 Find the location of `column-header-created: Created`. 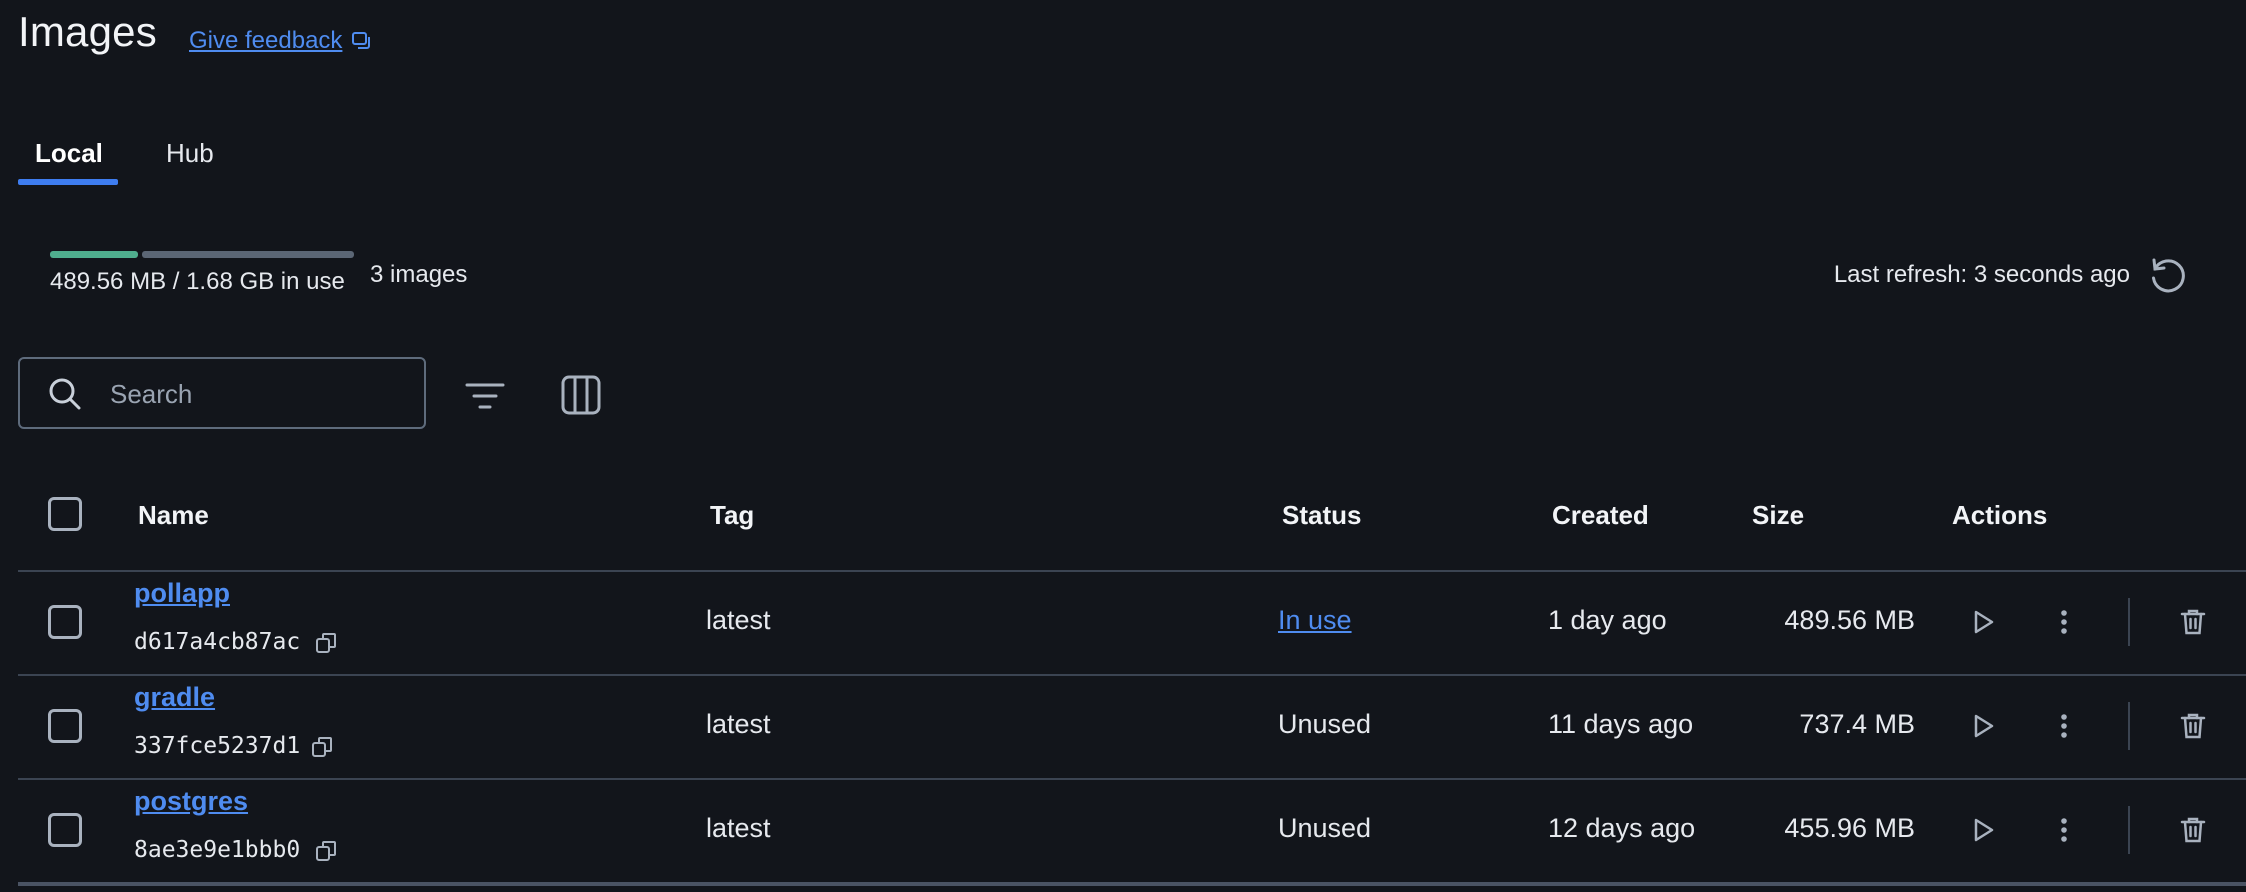

column-header-created: Created is located at coordinates (1600, 515).